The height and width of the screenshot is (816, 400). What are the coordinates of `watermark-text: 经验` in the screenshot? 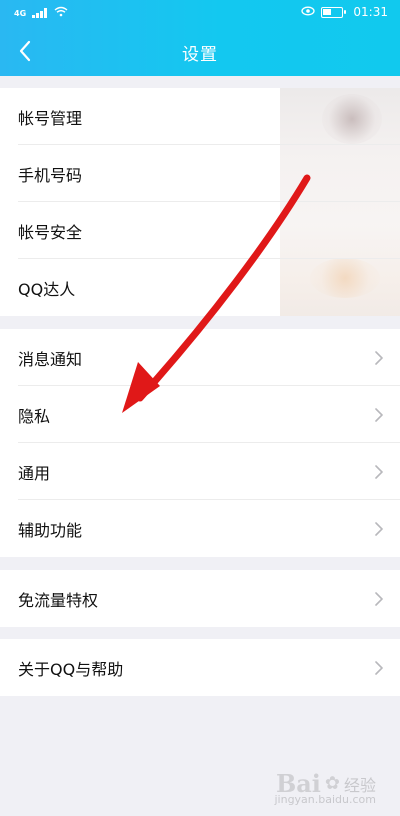 It's located at (359, 785).